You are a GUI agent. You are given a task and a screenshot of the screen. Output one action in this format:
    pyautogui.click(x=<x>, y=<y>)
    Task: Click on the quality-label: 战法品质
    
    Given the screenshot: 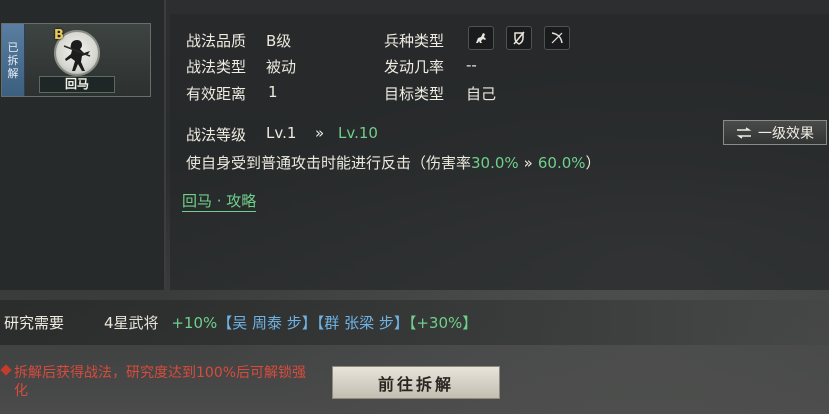 What is the action you would take?
    pyautogui.click(x=216, y=41)
    